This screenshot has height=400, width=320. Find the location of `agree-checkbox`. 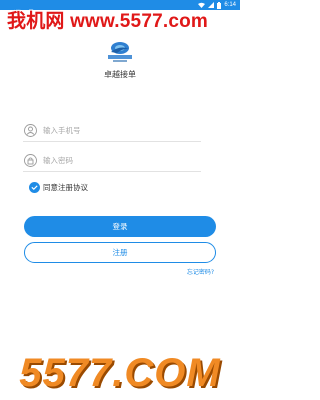

agree-checkbox is located at coordinates (34, 187).